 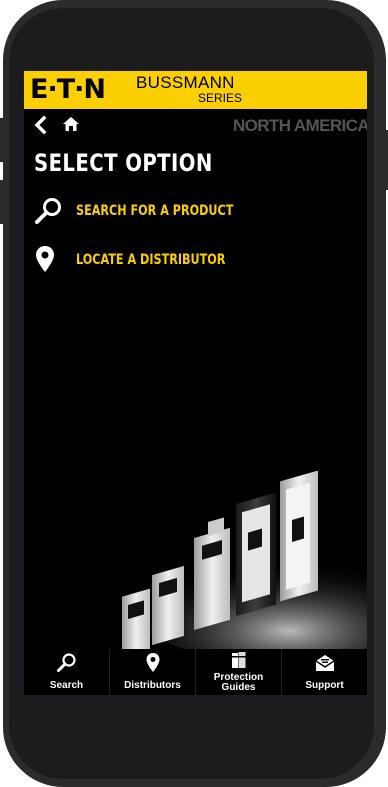 I want to click on tab-search: Search, so click(x=67, y=672).